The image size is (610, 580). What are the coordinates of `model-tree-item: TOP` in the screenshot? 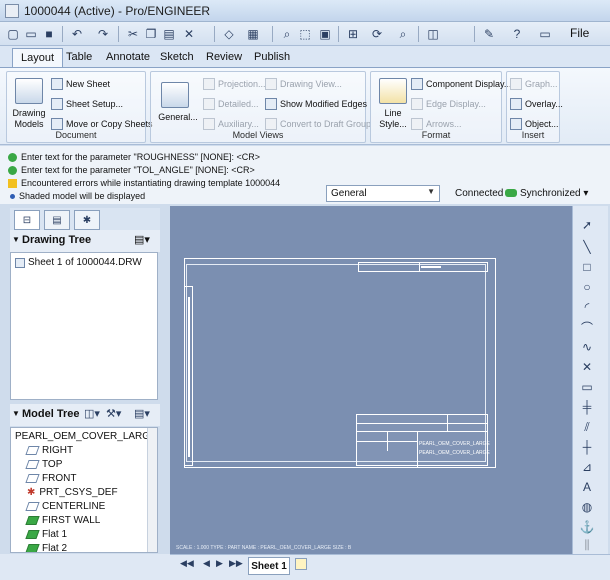 It's located at (43, 464).